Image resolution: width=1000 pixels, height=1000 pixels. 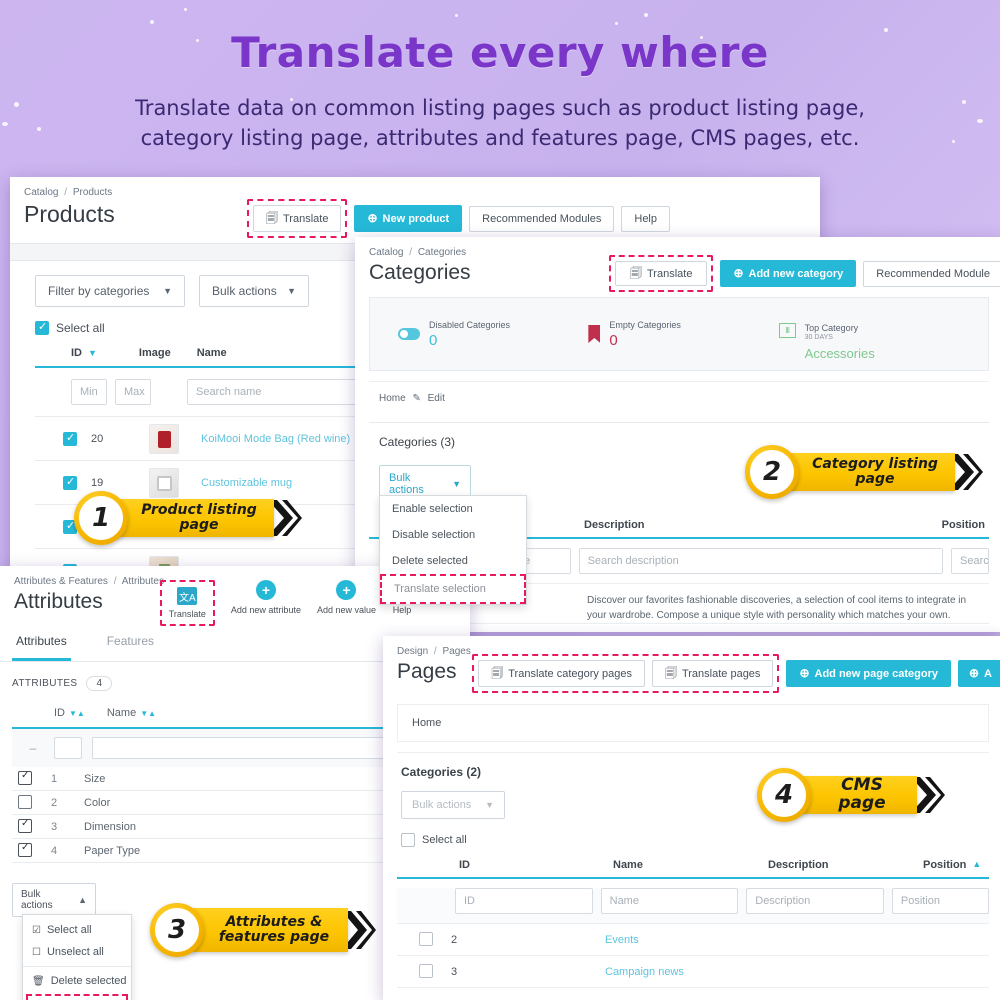 What do you see at coordinates (269, 930) in the screenshot?
I see `ribbon-bar: Attributes & features page` at bounding box center [269, 930].